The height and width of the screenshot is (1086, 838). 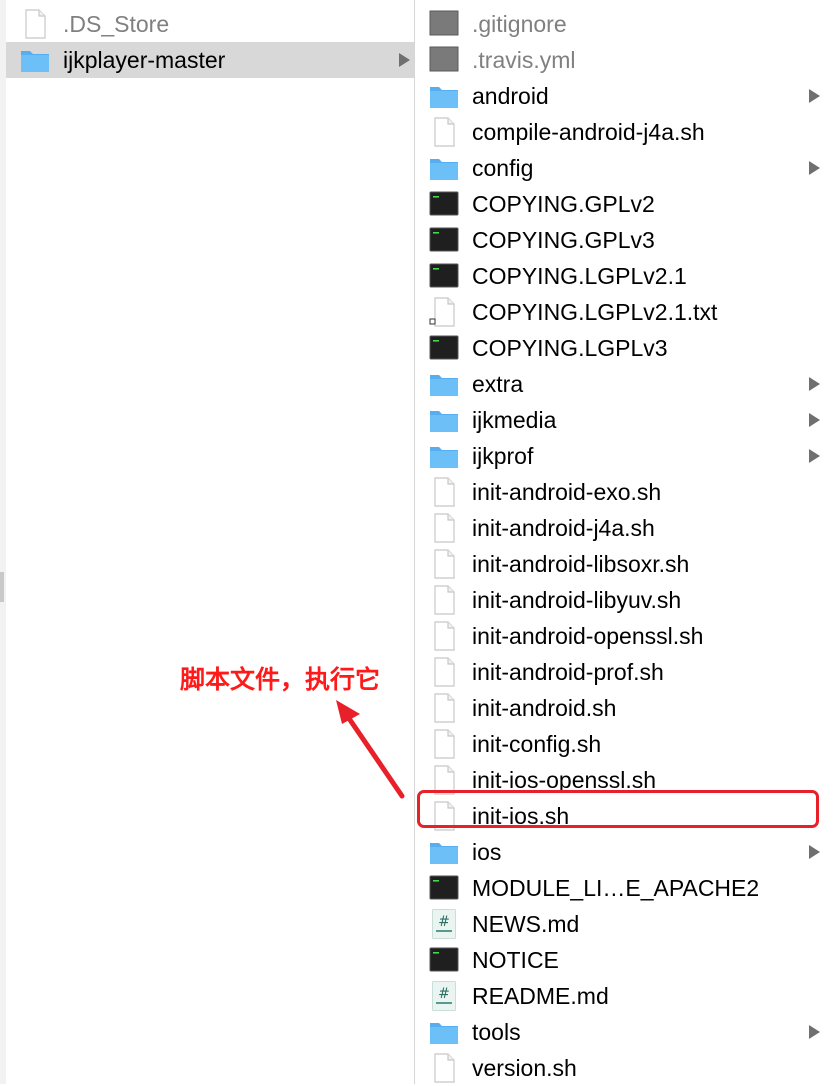 I want to click on file-item: init-android-exo.sh, so click(x=626, y=492).